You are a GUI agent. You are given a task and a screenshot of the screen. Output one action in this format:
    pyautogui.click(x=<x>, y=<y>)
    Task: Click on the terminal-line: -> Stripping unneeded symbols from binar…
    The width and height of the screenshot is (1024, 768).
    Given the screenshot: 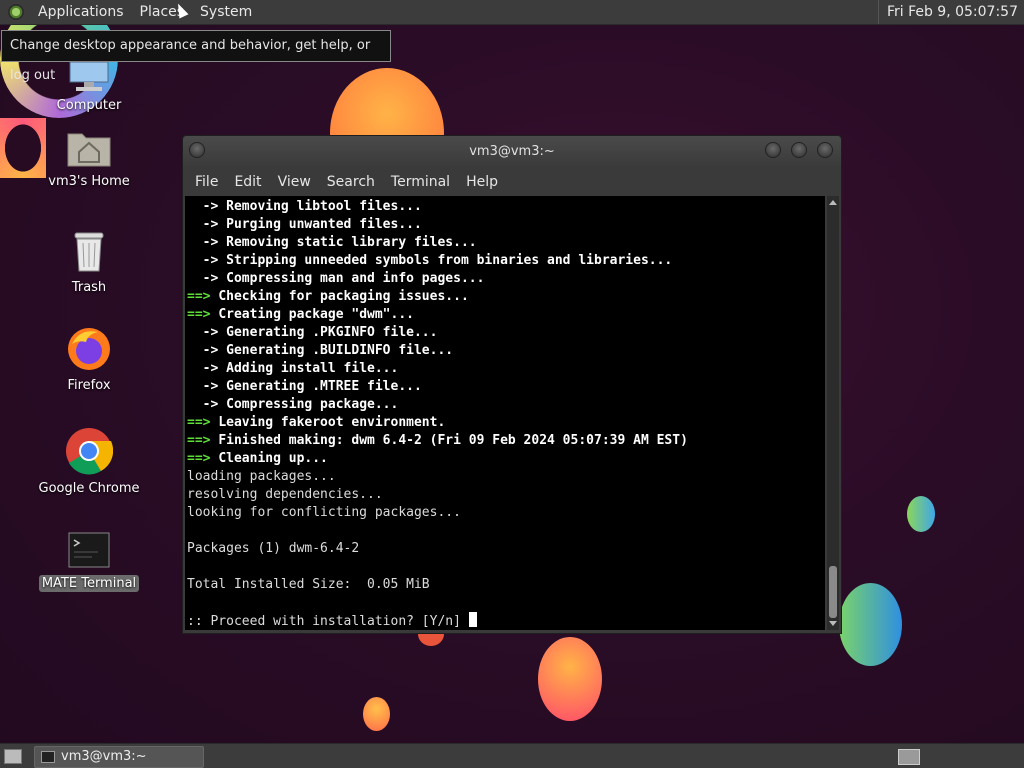 What is the action you would take?
    pyautogui.click(x=506, y=261)
    